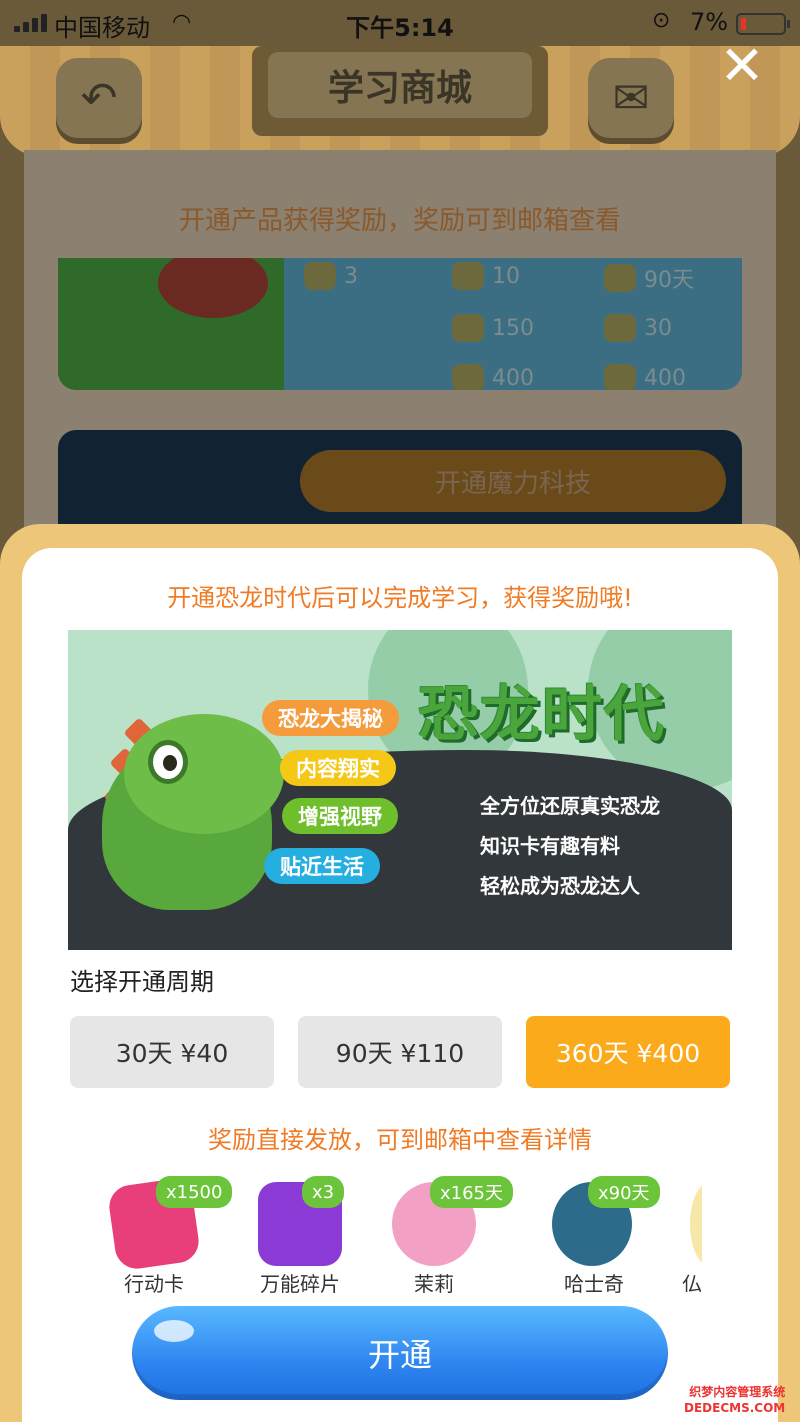  What do you see at coordinates (696, 1224) in the screenshot?
I see `pet-icon` at bounding box center [696, 1224].